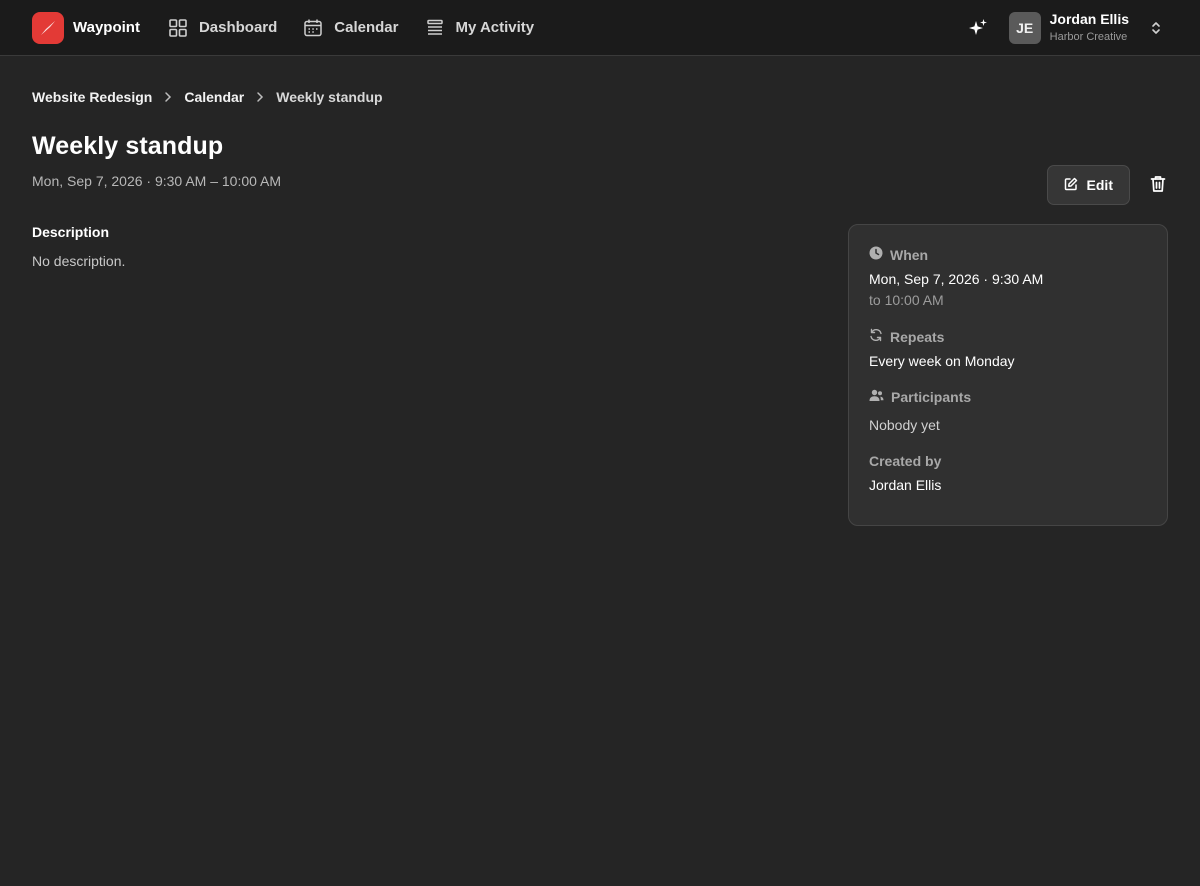 The width and height of the screenshot is (1200, 886). What do you see at coordinates (157, 181) in the screenshot?
I see `event-datetime: Mon, Sep 7, 2026 · 9:30 AM – 10:00 AM` at bounding box center [157, 181].